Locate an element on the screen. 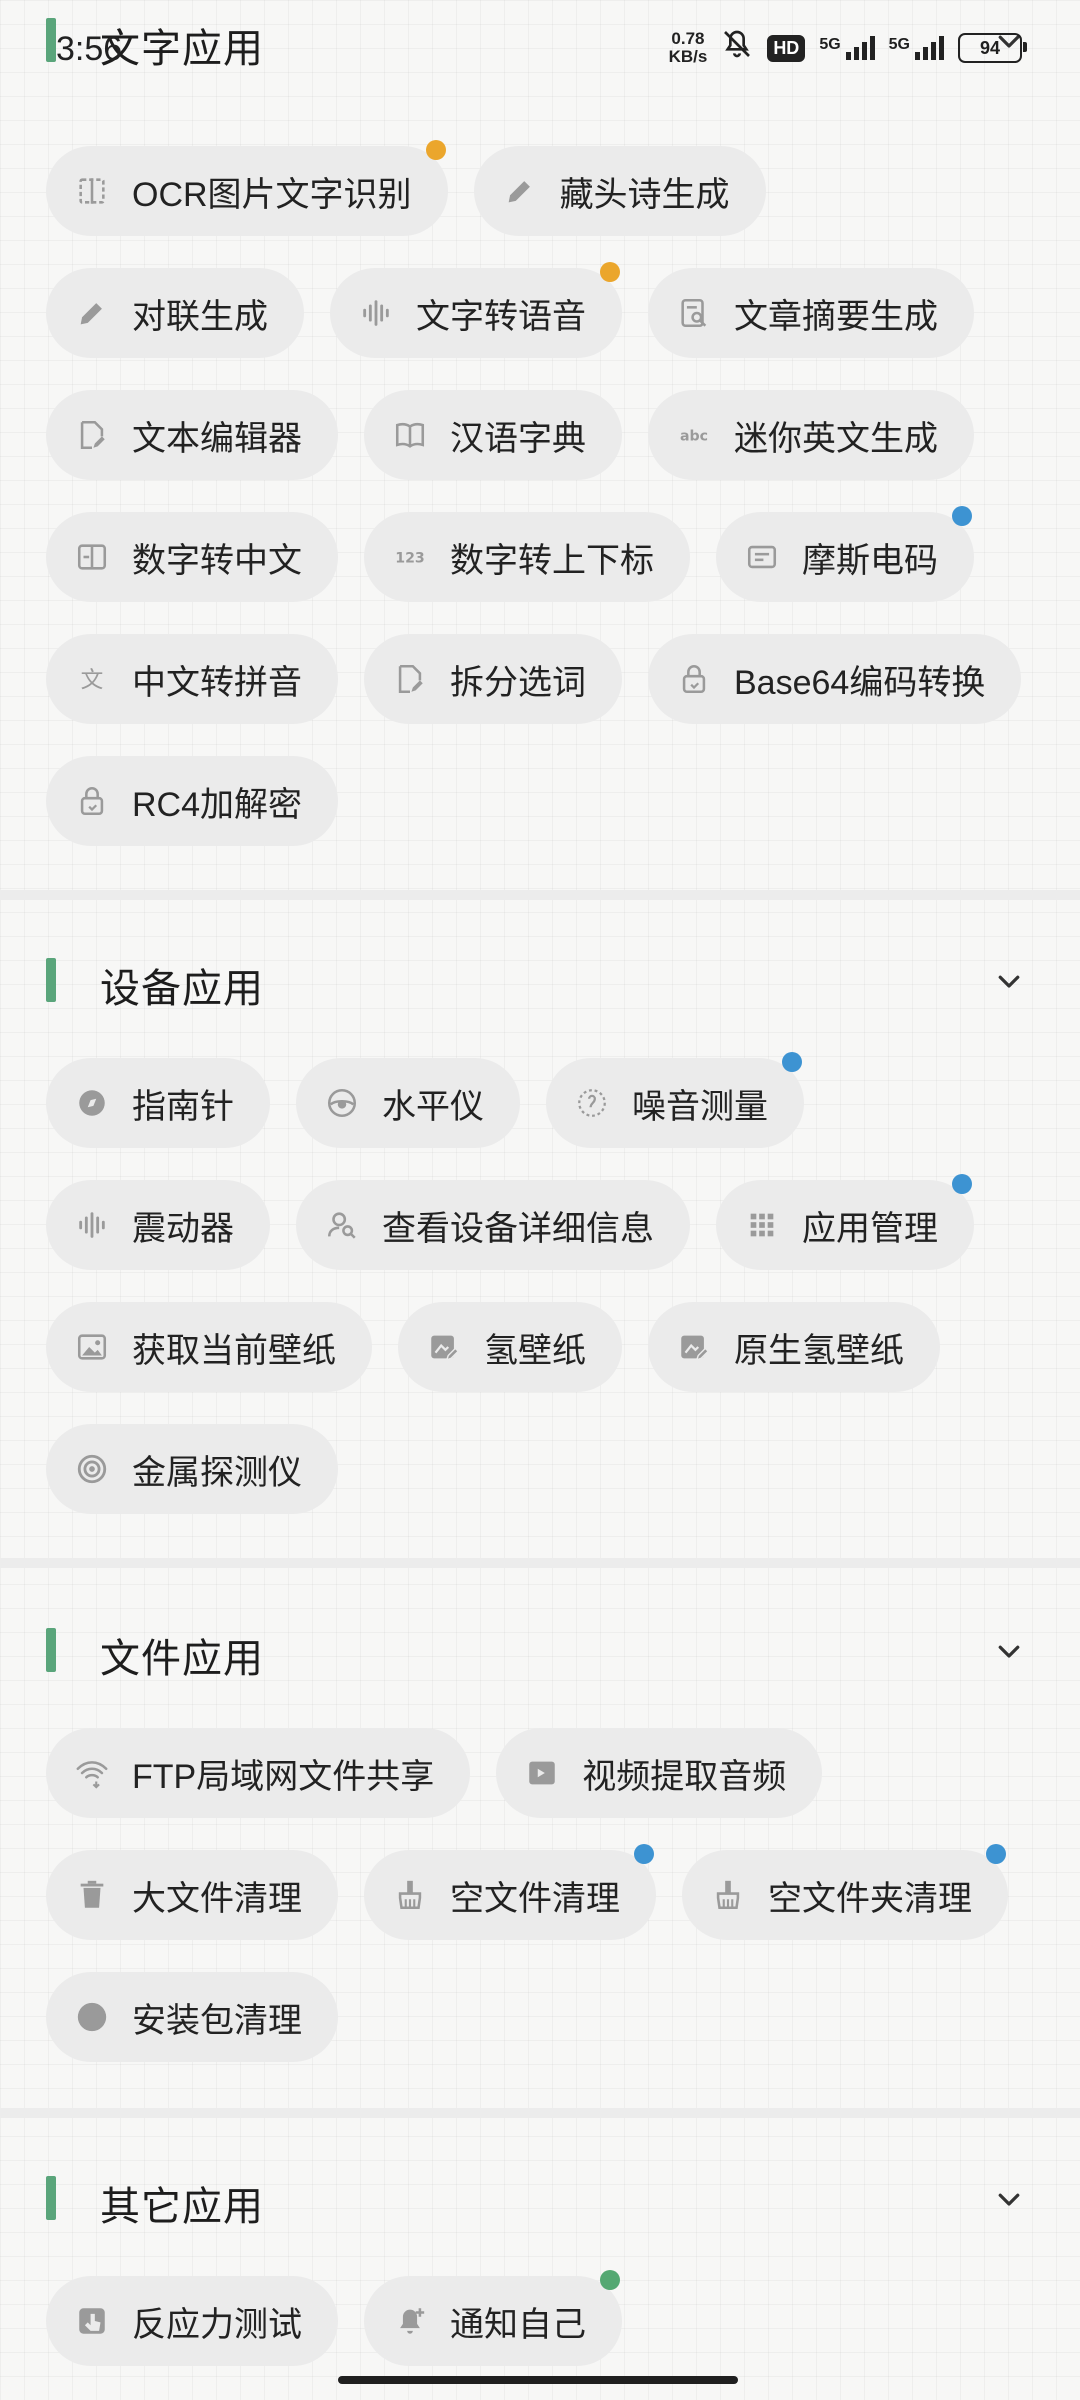 This screenshot has width=1080, height=2400. tool-chip-label: 获取当前壁纸 is located at coordinates (234, 1350).